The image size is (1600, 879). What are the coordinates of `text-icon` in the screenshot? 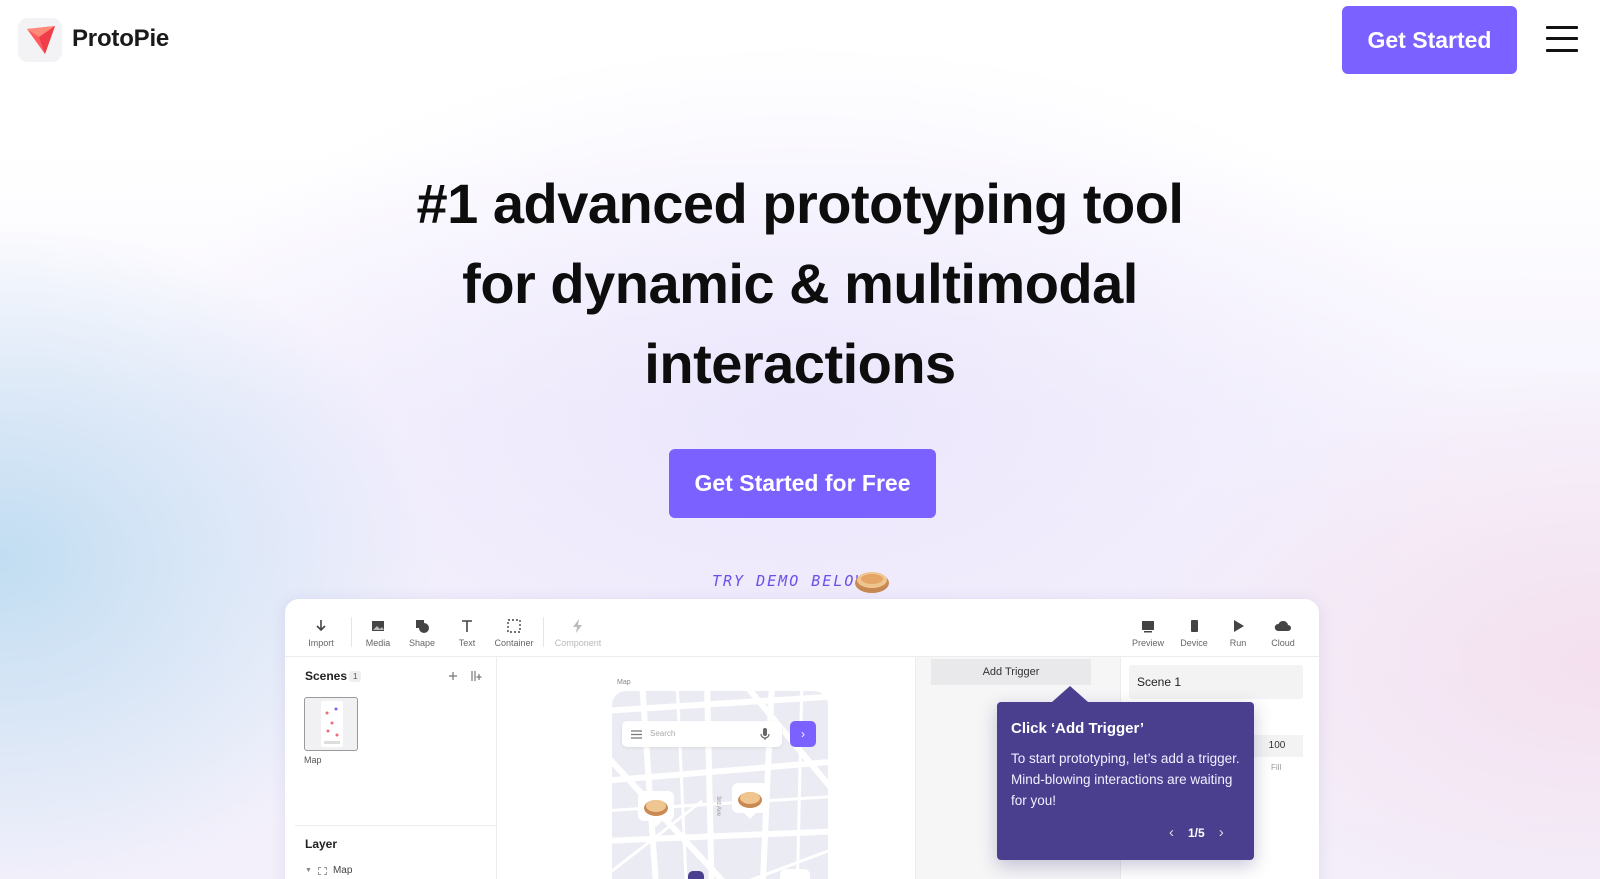 It's located at (467, 626).